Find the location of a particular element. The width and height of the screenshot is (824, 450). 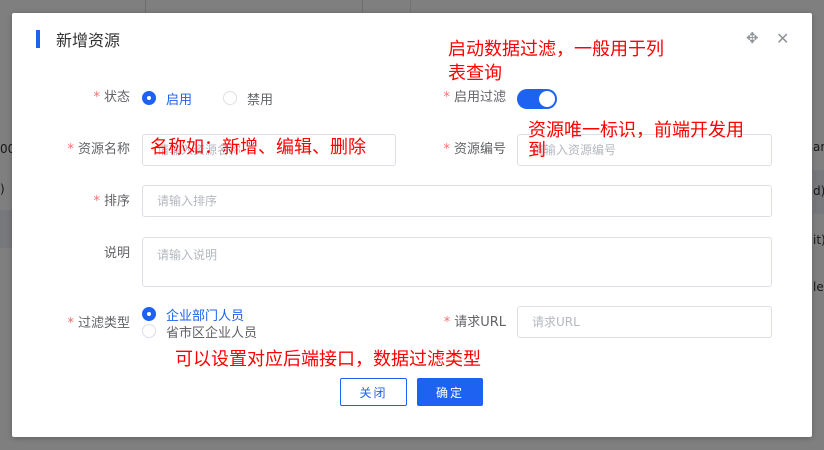

filter-type-label: * 过滤类型 is located at coordinates (98, 323).